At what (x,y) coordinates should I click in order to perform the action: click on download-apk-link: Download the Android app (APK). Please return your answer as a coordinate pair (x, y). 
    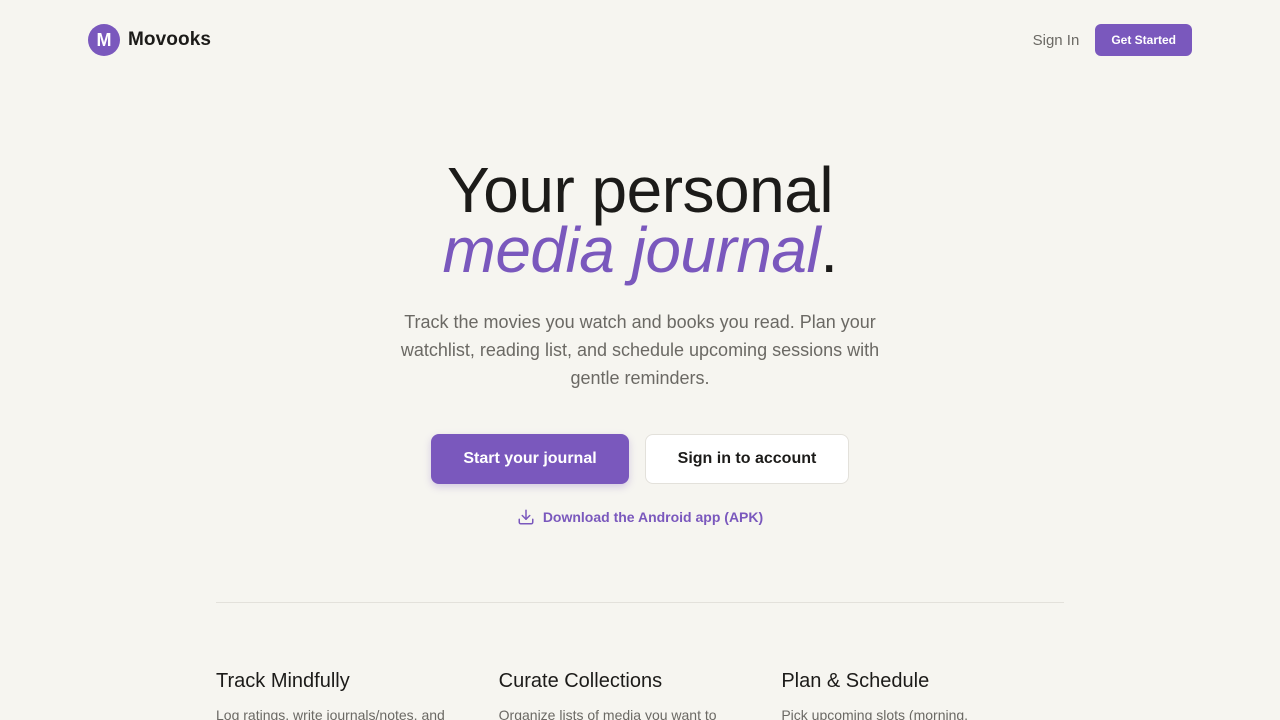
    Looking at the image, I should click on (640, 517).